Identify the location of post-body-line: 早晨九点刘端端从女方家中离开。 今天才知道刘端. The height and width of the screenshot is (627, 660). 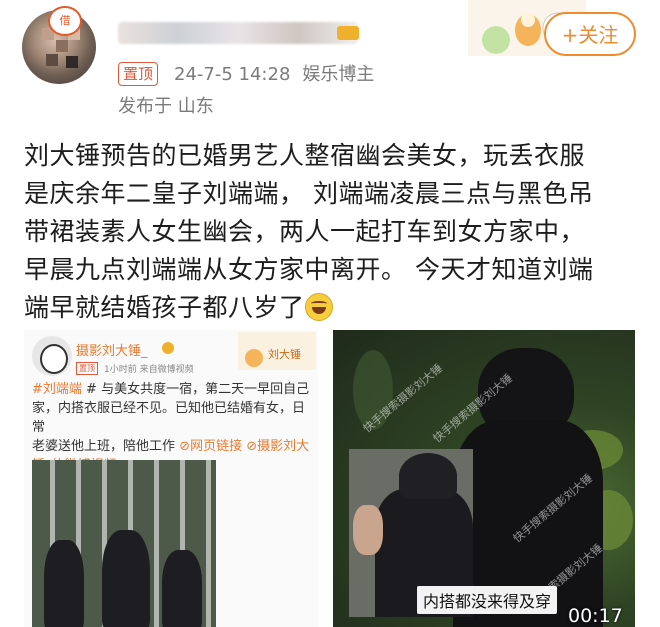
(309, 269).